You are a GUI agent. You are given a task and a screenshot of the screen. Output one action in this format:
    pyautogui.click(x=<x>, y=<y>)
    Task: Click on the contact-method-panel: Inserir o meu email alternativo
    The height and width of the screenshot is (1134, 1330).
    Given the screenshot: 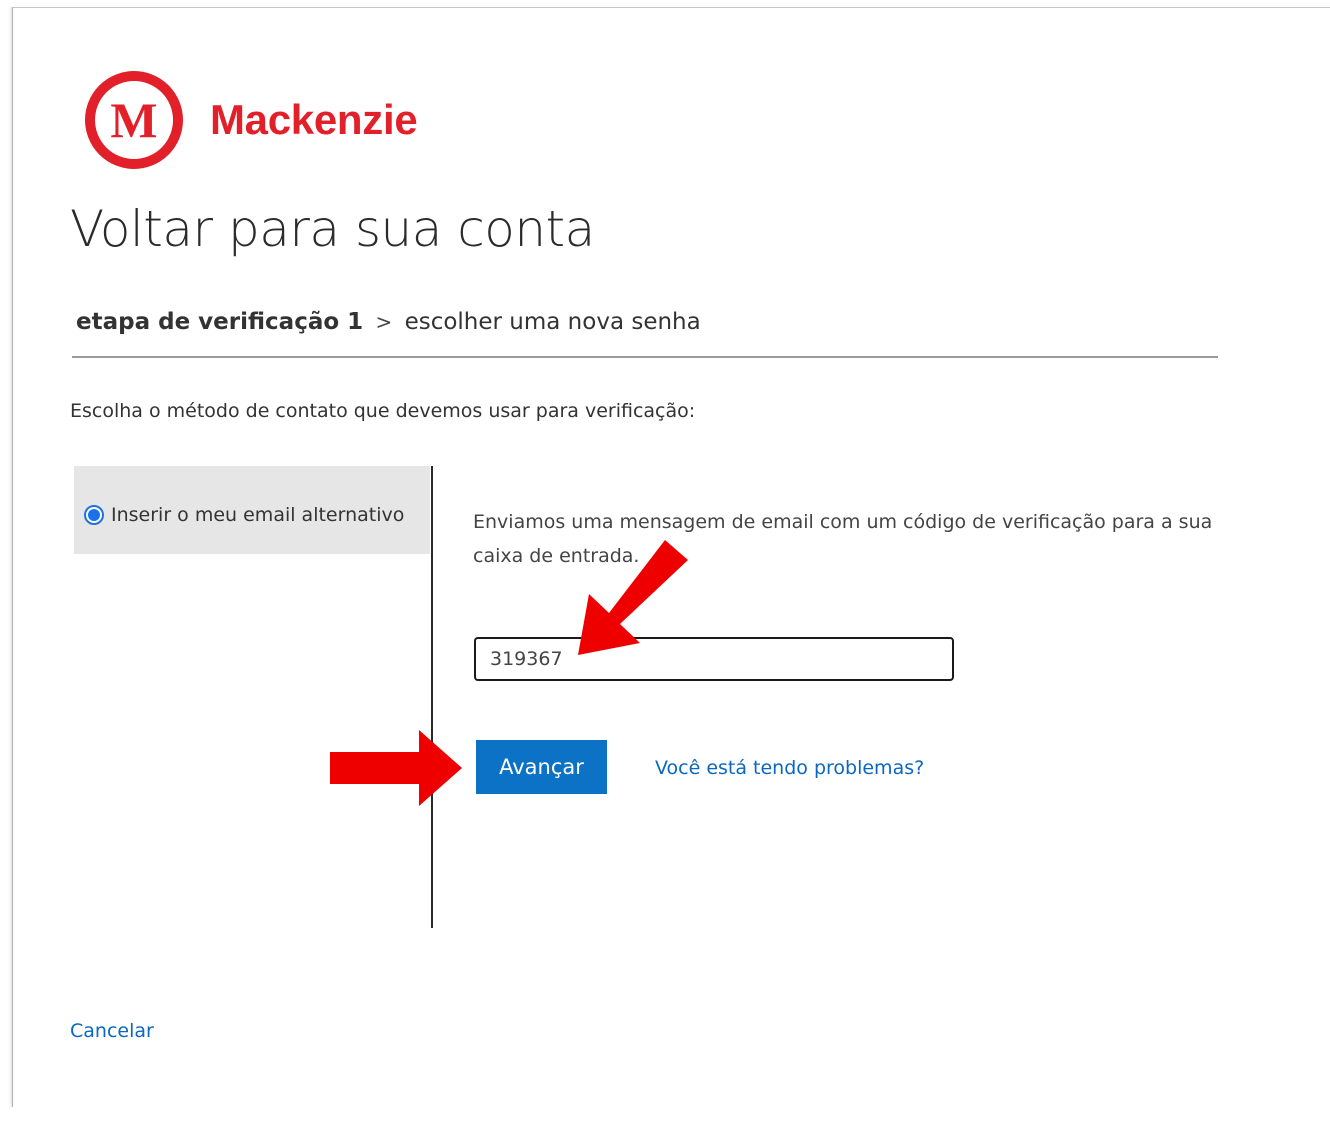 What is the action you would take?
    pyautogui.click(x=252, y=510)
    